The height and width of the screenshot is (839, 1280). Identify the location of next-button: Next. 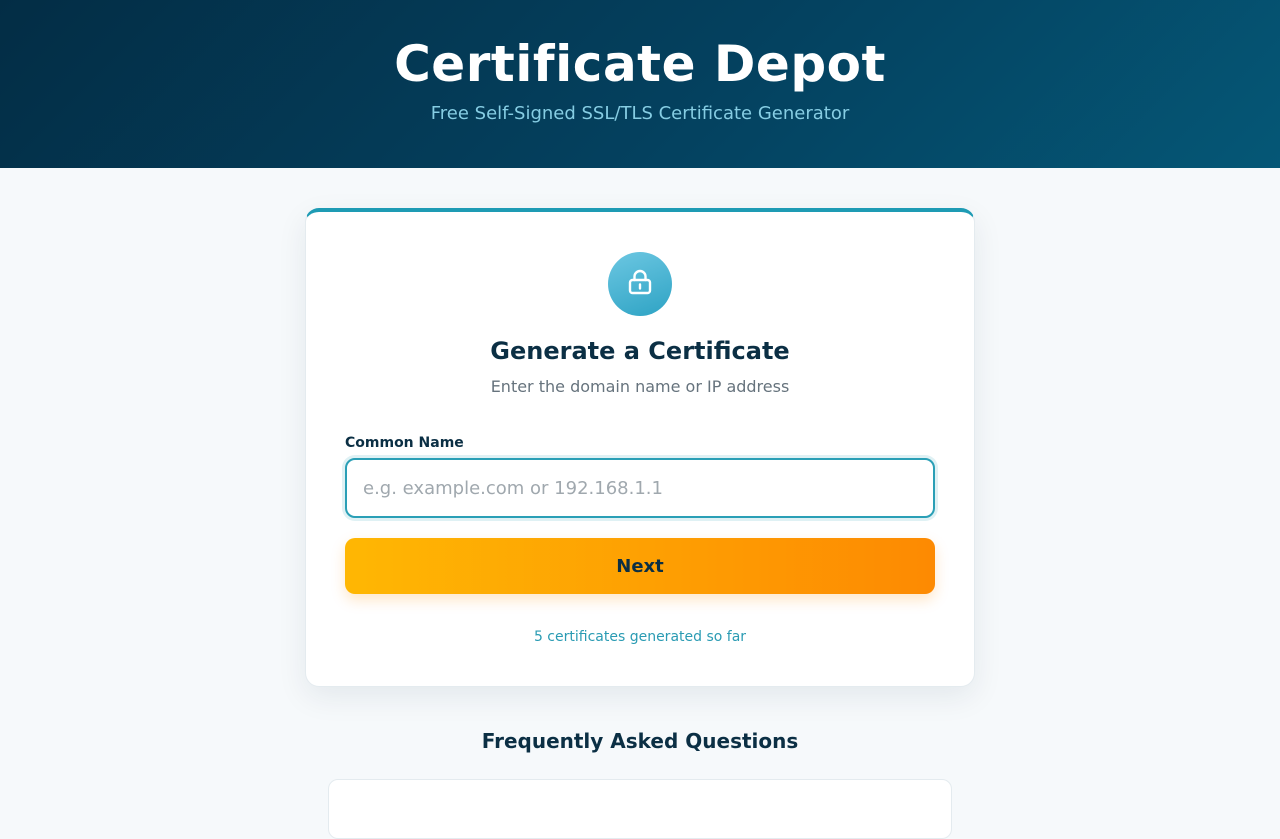
(640, 566).